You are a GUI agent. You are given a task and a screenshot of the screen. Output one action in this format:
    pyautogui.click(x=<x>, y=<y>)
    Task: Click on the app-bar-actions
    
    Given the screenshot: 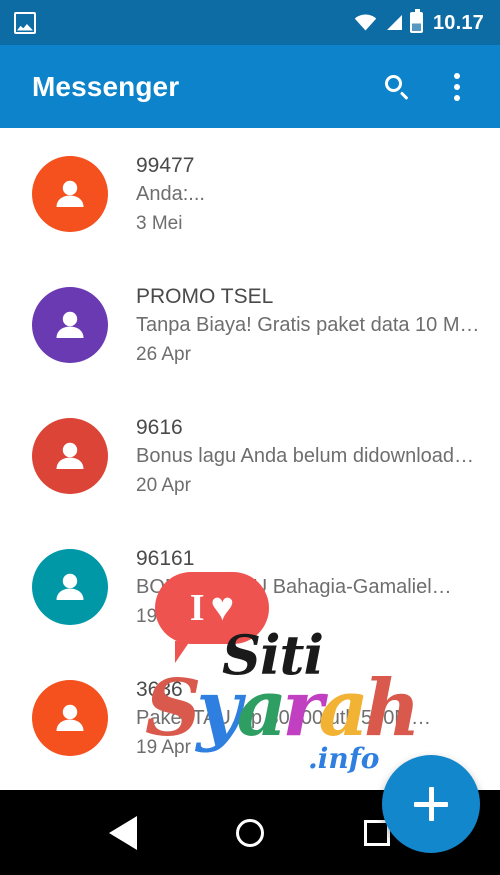 What is the action you would take?
    pyautogui.click(x=427, y=87)
    